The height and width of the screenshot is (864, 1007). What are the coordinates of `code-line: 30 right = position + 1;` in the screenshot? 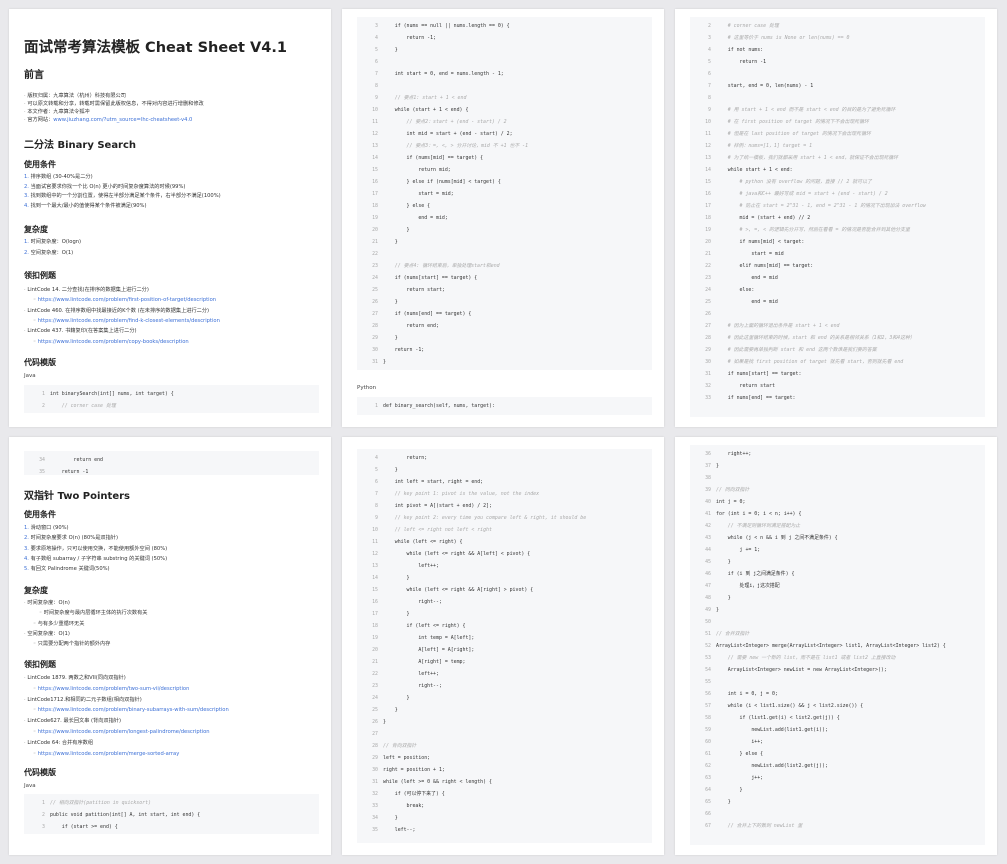 It's located at (504, 770).